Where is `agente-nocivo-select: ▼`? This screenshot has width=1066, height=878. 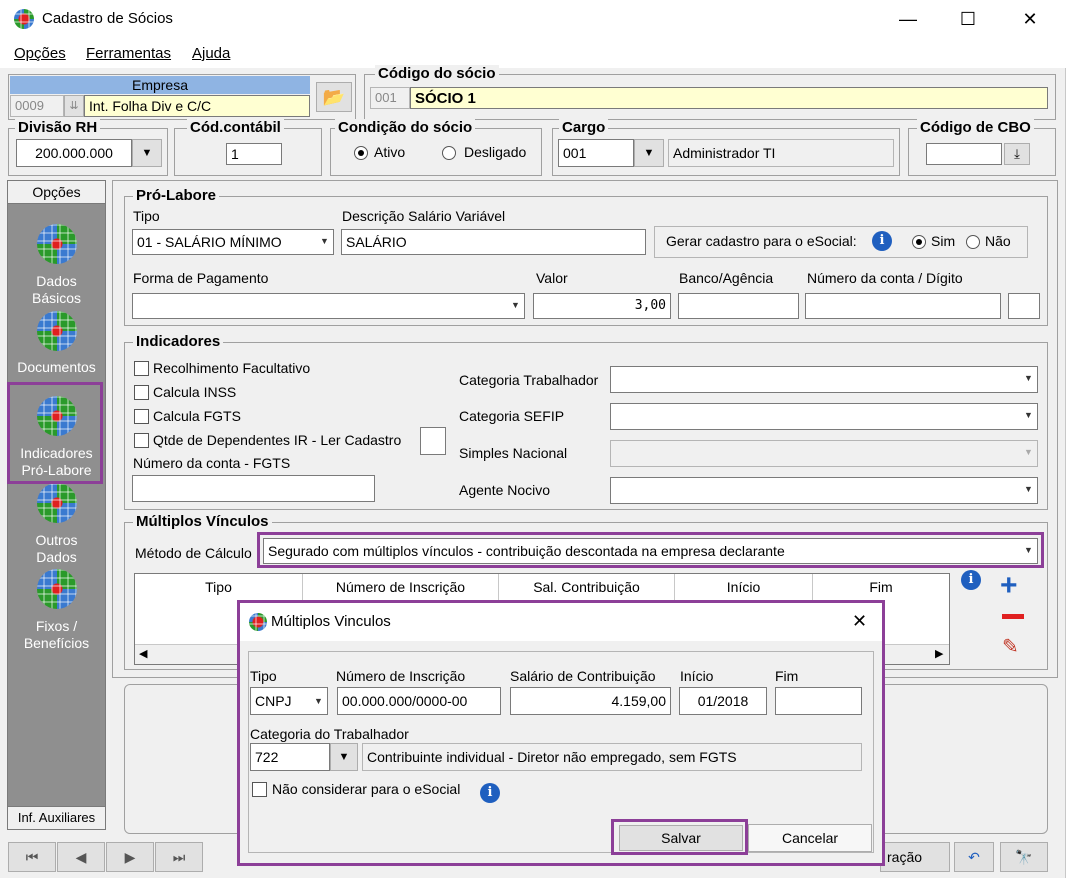 agente-nocivo-select: ▼ is located at coordinates (824, 490).